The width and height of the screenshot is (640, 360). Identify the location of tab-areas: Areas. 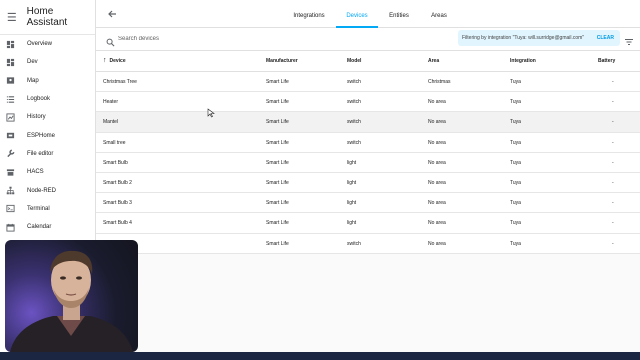
(439, 14).